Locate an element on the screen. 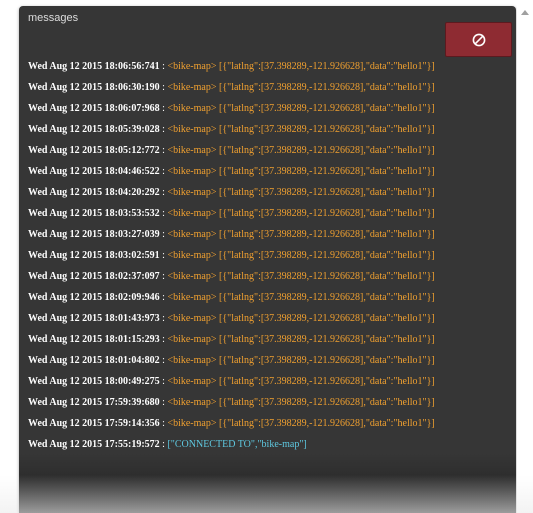  panel-bottom-fade is located at coordinates (267, 483).